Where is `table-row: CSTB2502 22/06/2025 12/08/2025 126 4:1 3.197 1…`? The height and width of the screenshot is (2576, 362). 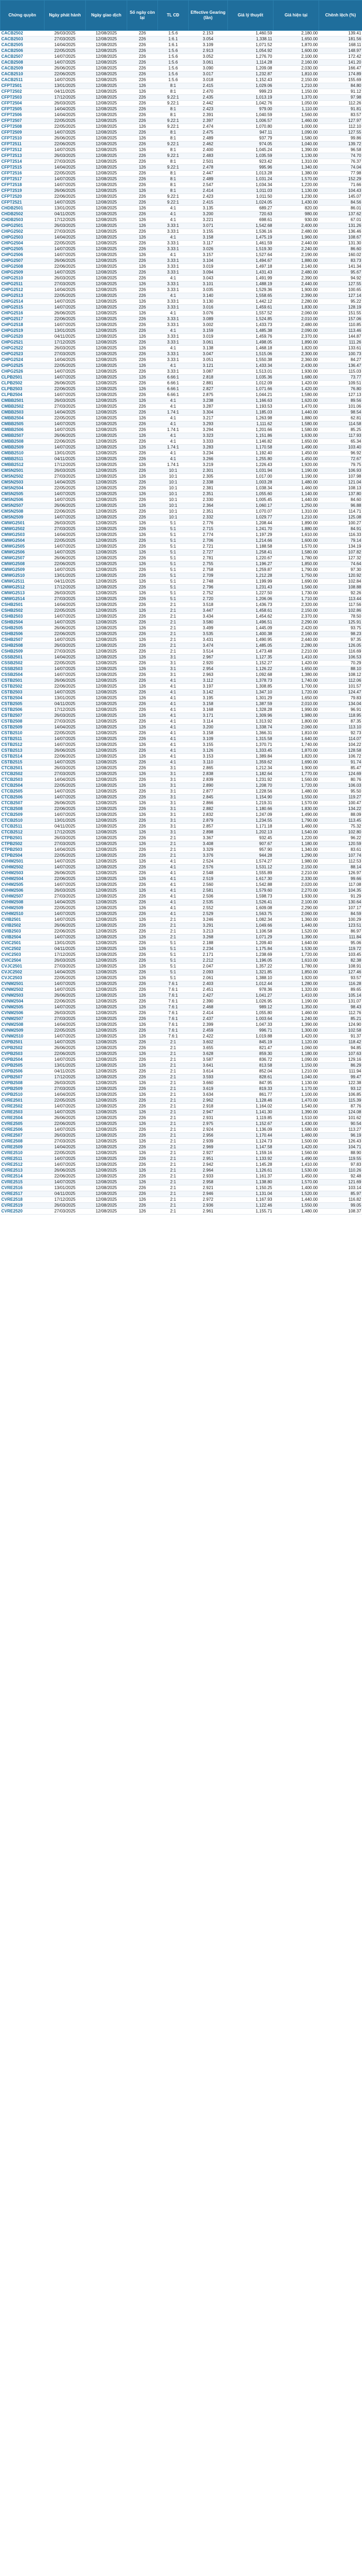 table-row: CSTB2502 22/06/2025 12/08/2025 126 4:1 3.197 1… is located at coordinates (181, 686).